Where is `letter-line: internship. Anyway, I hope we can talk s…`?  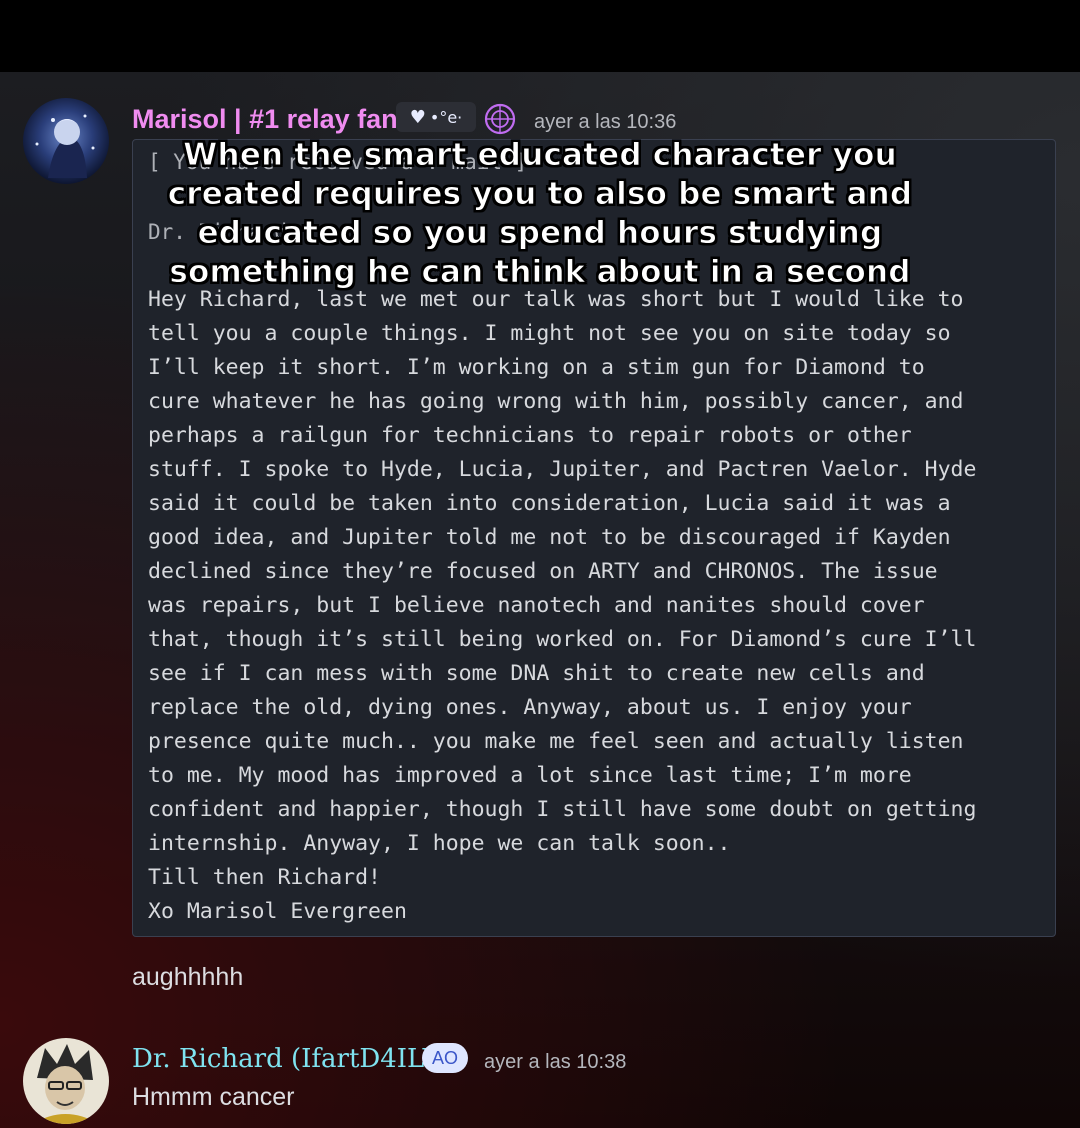 letter-line: internship. Anyway, I hope we can talk s… is located at coordinates (439, 843).